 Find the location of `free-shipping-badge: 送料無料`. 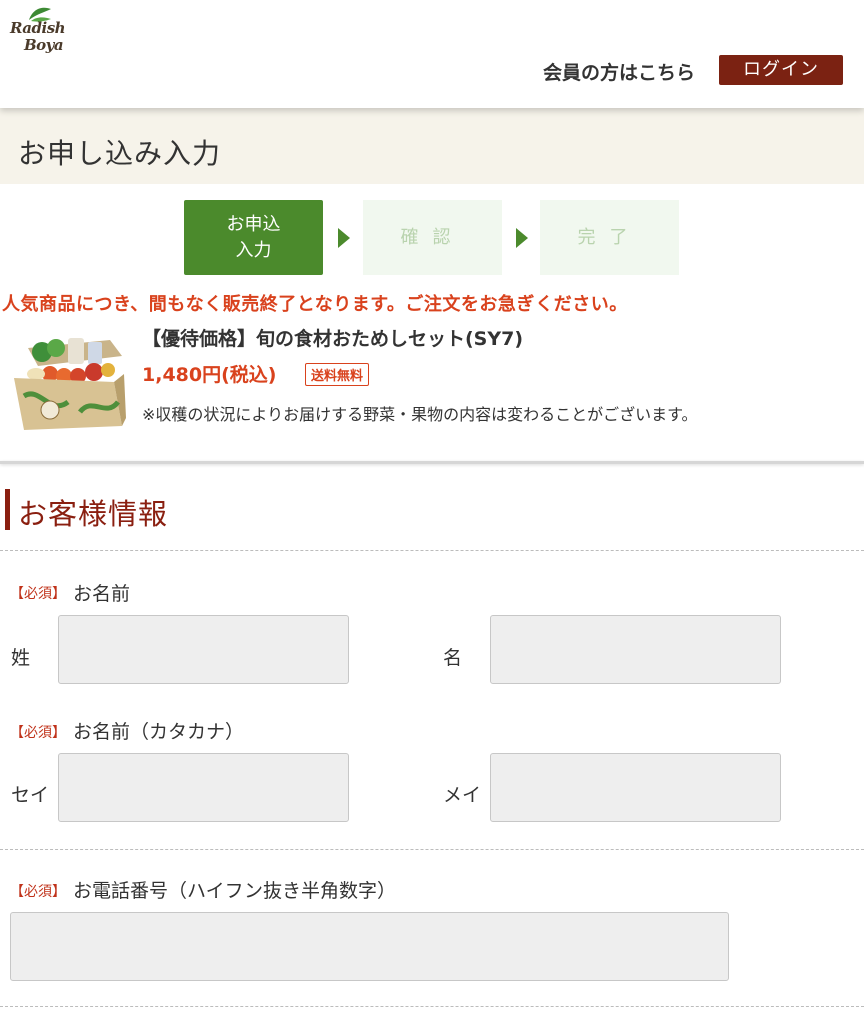

free-shipping-badge: 送料無料 is located at coordinates (337, 374).